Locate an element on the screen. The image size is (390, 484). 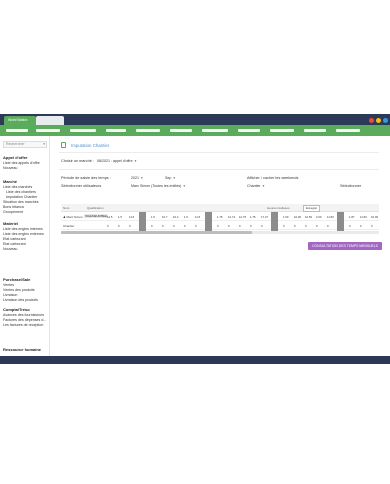
sidebar-item: Bons bitanca is located at coordinates (13, 207).